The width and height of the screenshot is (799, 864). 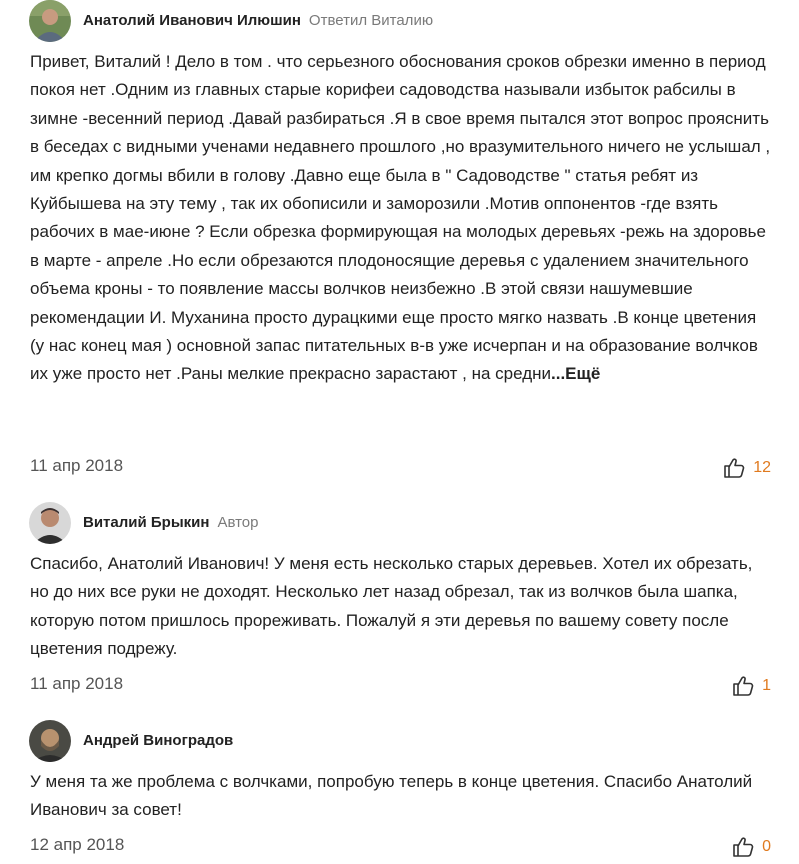 I want to click on like-count: 12, so click(x=762, y=467).